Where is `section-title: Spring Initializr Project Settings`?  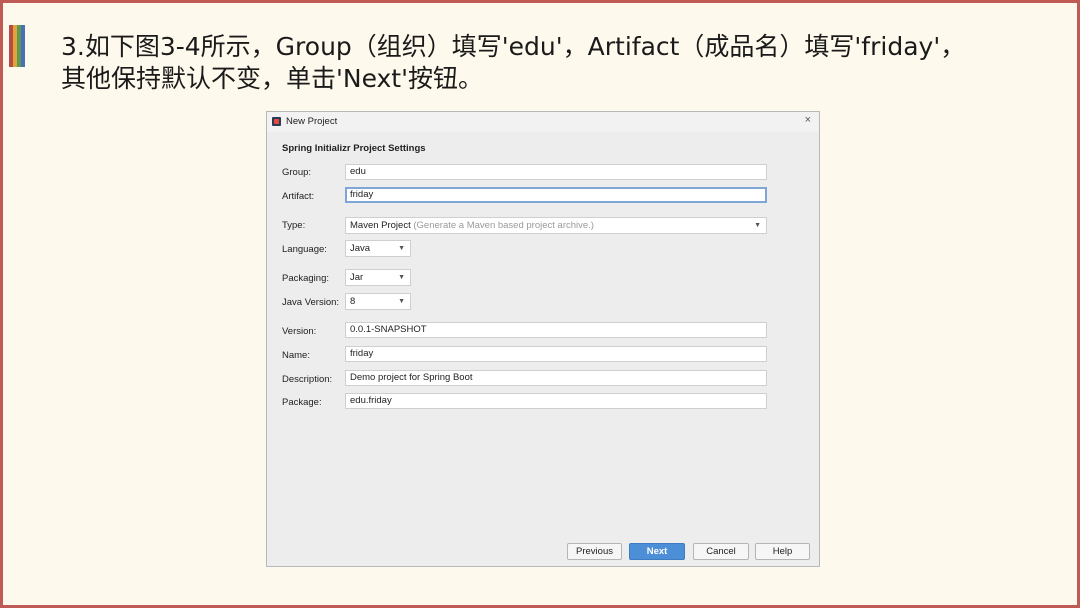 section-title: Spring Initializr Project Settings is located at coordinates (354, 148).